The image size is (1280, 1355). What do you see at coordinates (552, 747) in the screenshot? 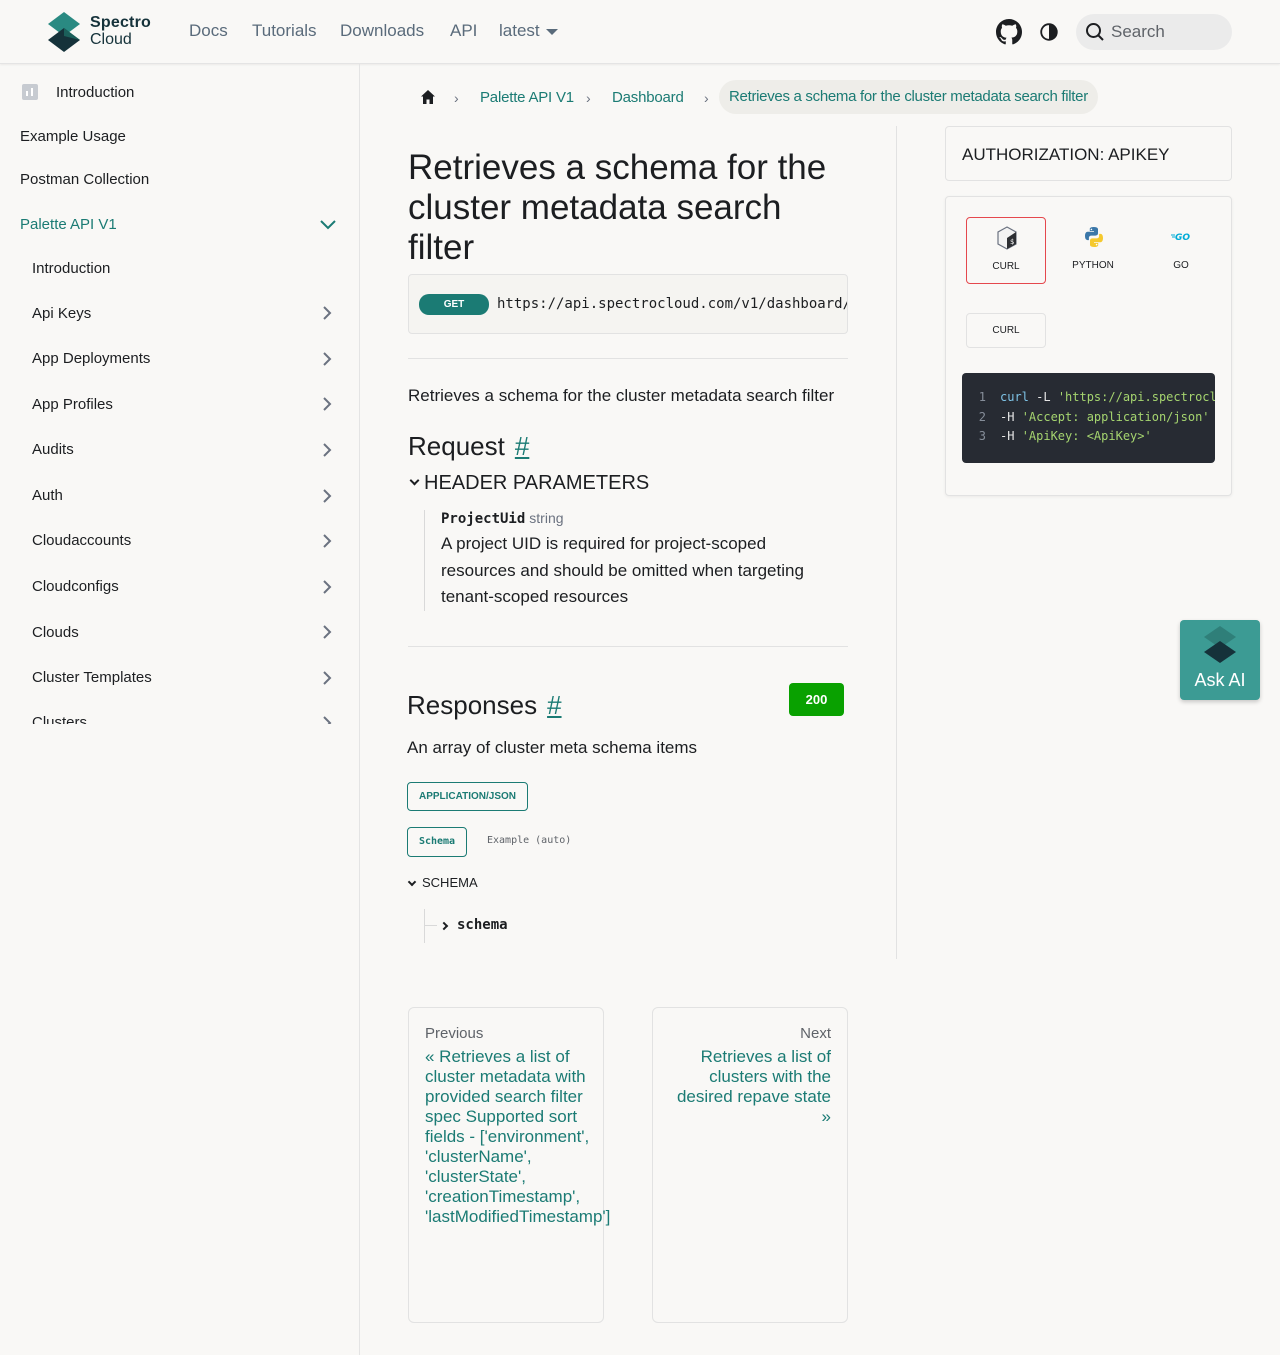
I see `response-description: An array of cluster meta schema items` at bounding box center [552, 747].